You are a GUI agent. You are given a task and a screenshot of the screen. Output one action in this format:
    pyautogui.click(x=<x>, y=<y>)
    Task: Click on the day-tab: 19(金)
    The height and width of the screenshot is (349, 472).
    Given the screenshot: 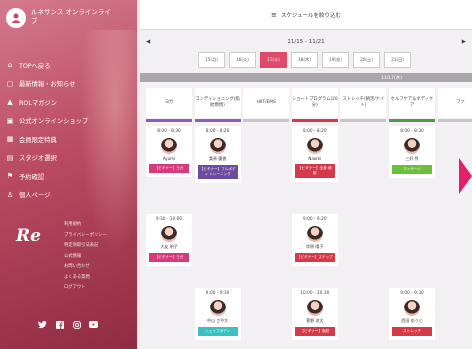 What is the action you would take?
    pyautogui.click(x=335, y=60)
    